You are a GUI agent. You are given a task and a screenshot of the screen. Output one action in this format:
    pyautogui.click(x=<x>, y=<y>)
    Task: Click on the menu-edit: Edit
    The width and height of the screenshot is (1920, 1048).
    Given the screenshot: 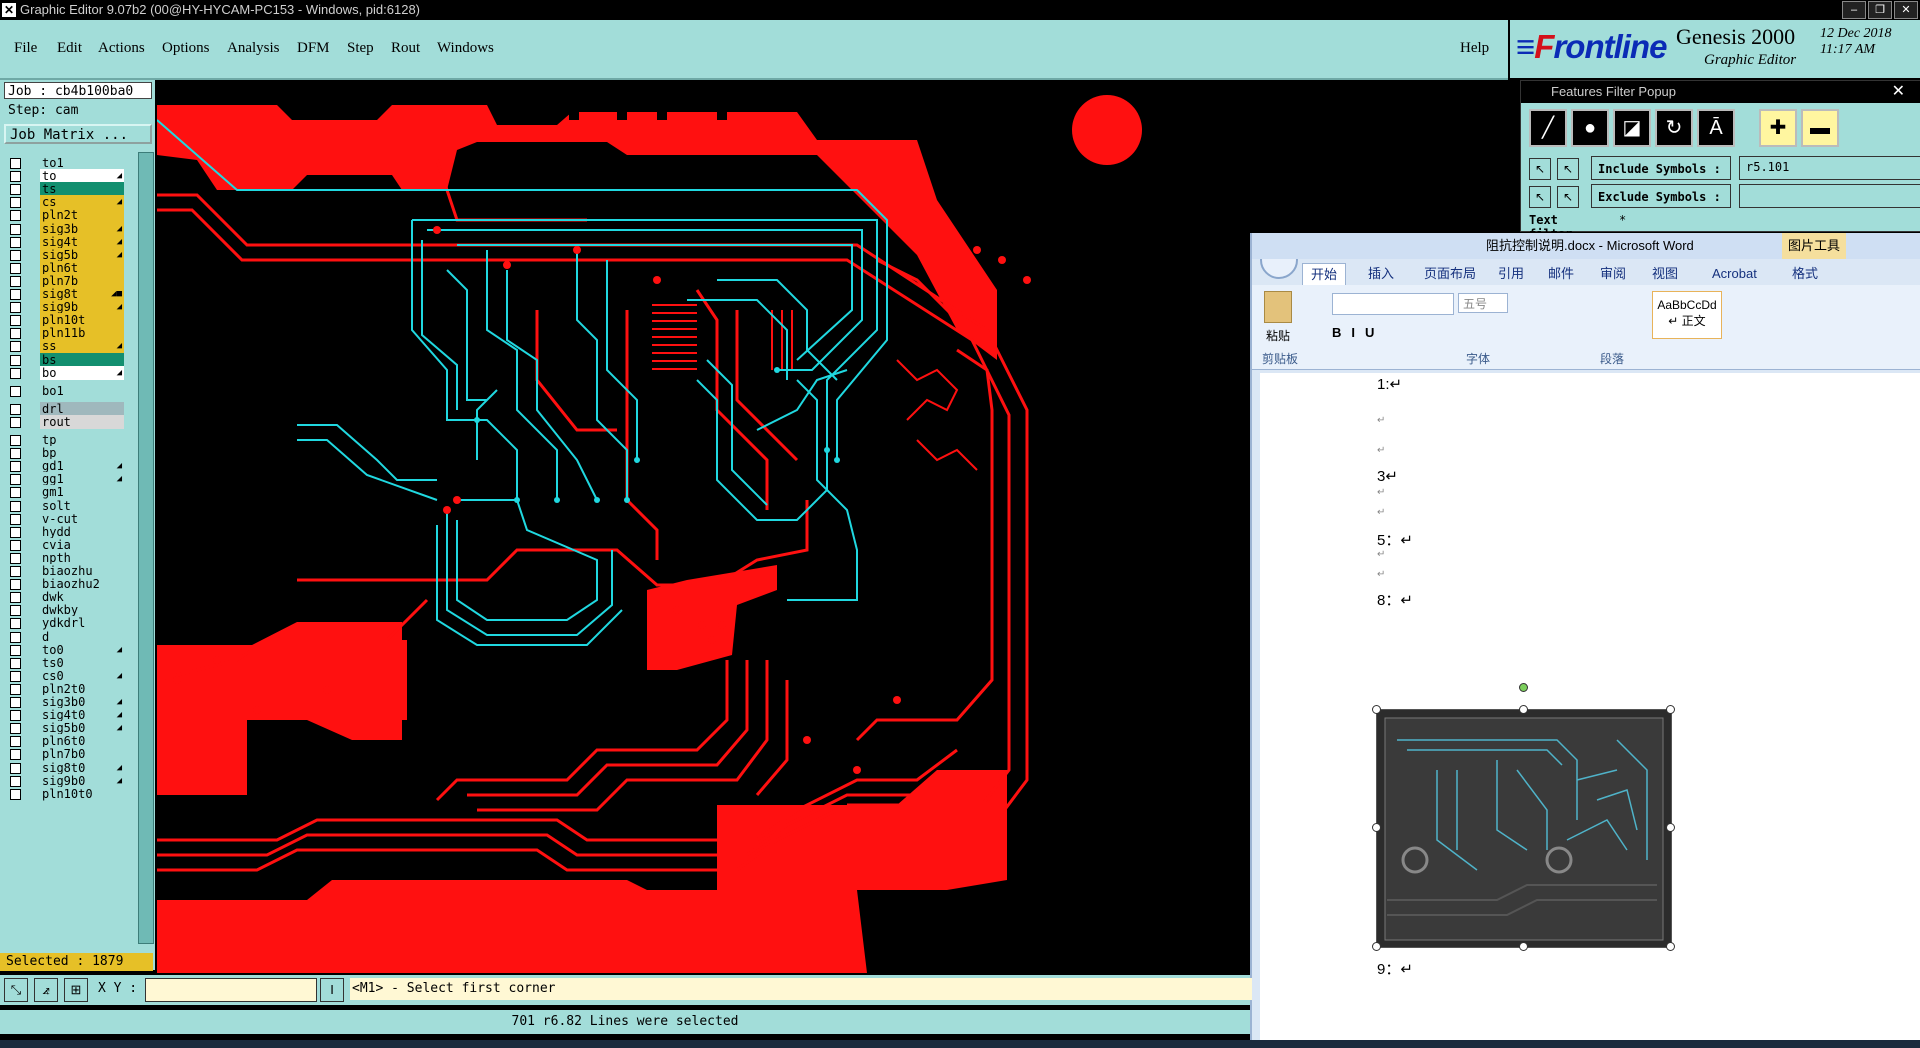 What is the action you would take?
    pyautogui.click(x=69, y=48)
    